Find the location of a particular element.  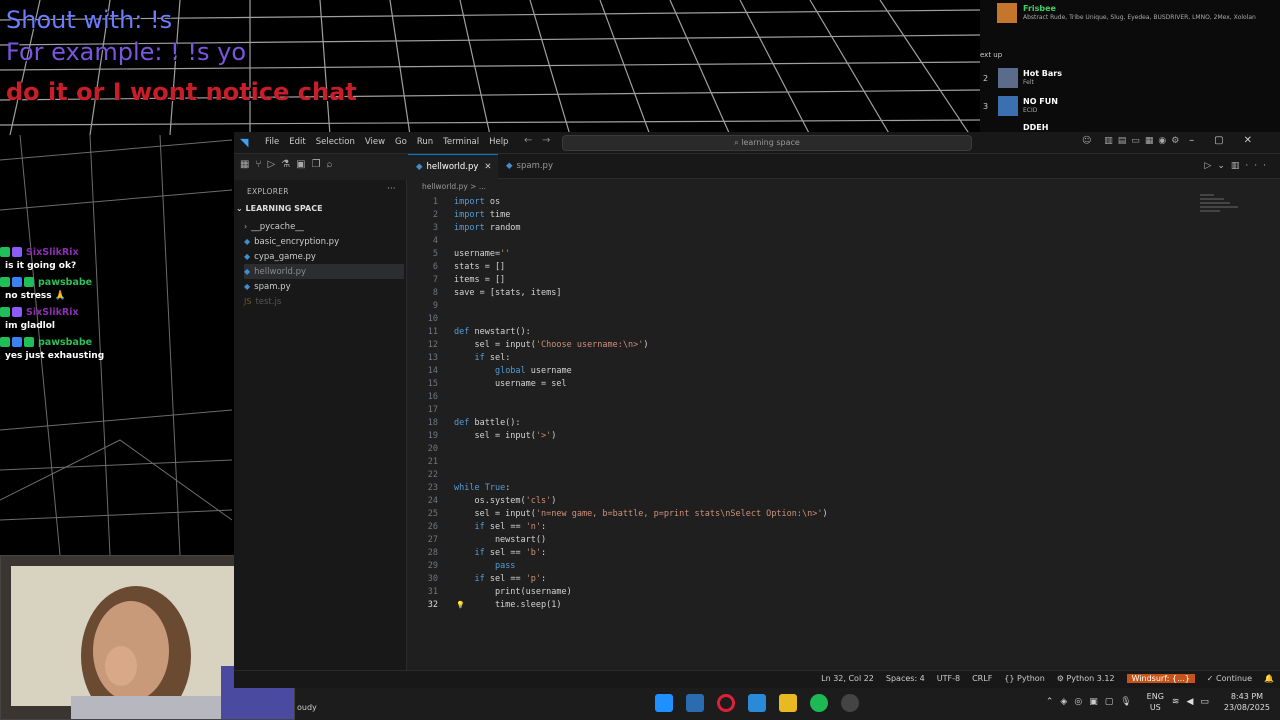

spotify-icon is located at coordinates (819, 703).